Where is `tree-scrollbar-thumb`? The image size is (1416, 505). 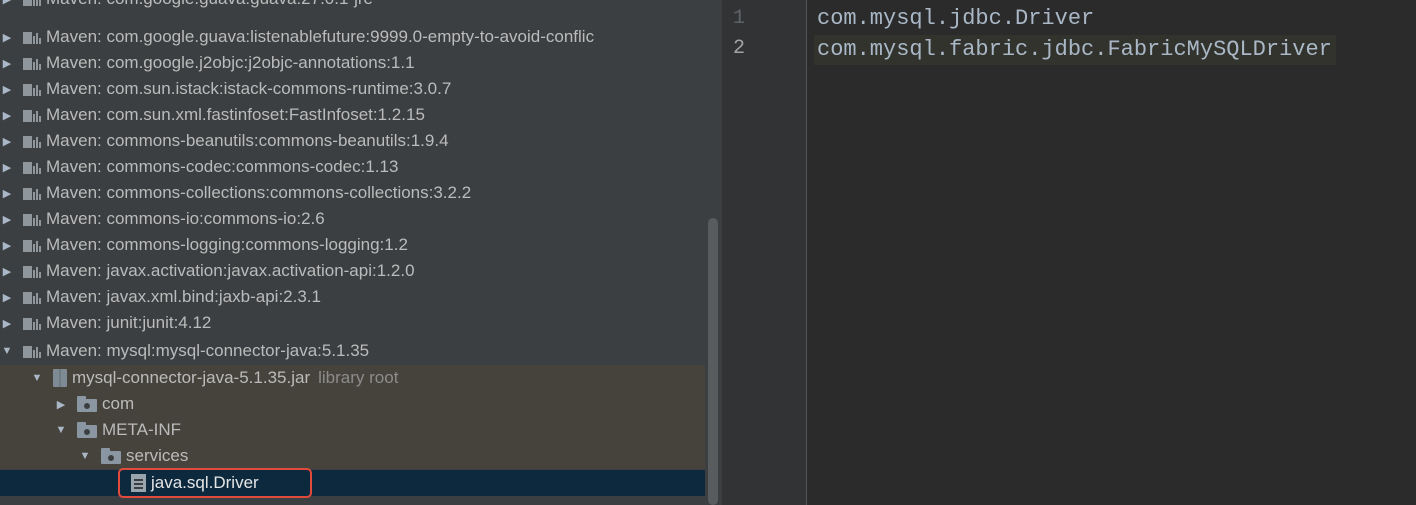
tree-scrollbar-thumb is located at coordinates (713, 361).